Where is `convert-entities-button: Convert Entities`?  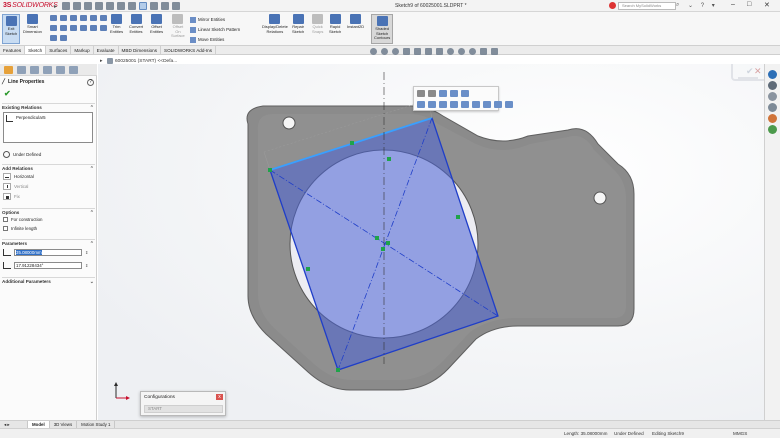
convert-entities-button: Convert Entities is located at coordinates (136, 24).